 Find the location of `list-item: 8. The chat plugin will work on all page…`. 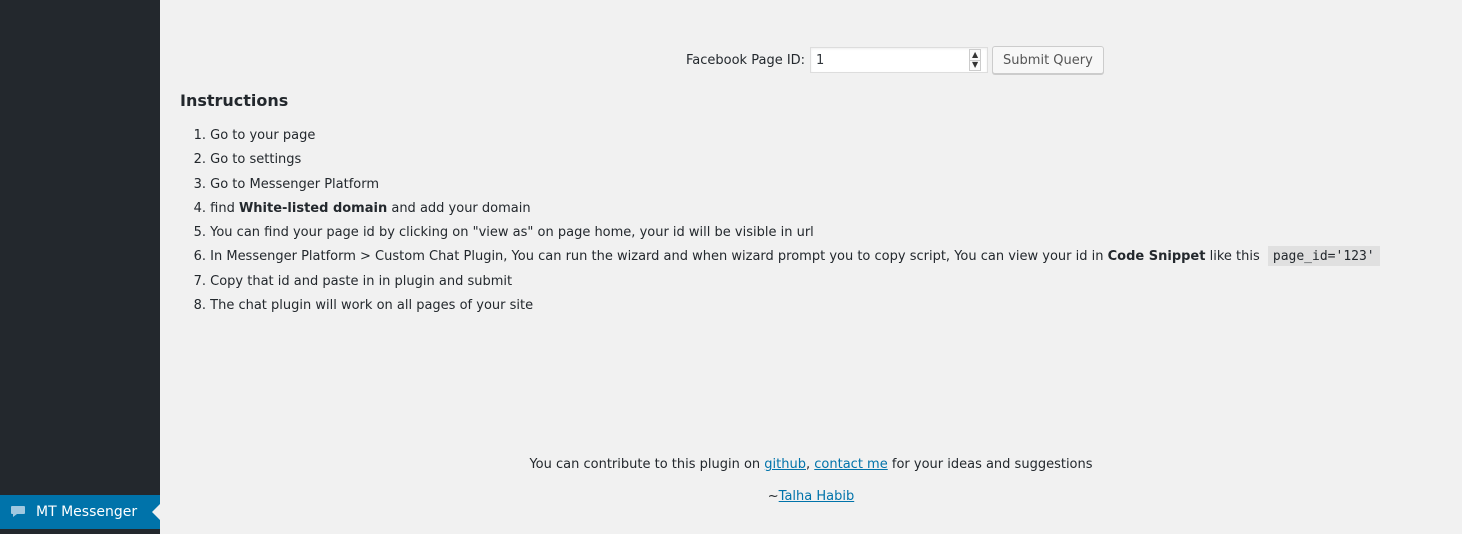

list-item: 8. The chat plugin will work on all page… is located at coordinates (363, 306).